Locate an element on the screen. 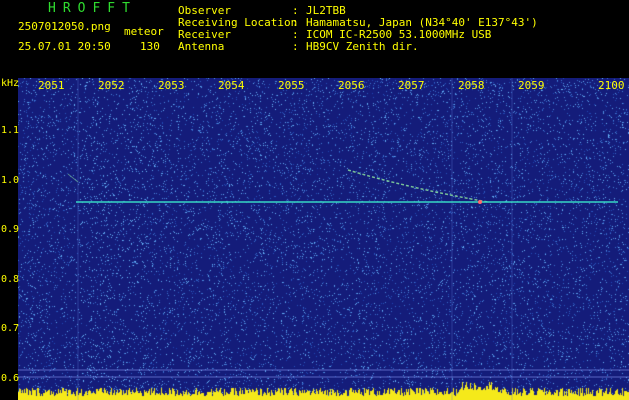 The height and width of the screenshot is (400, 629). frequency-tick: 0.9 is located at coordinates (10, 229).